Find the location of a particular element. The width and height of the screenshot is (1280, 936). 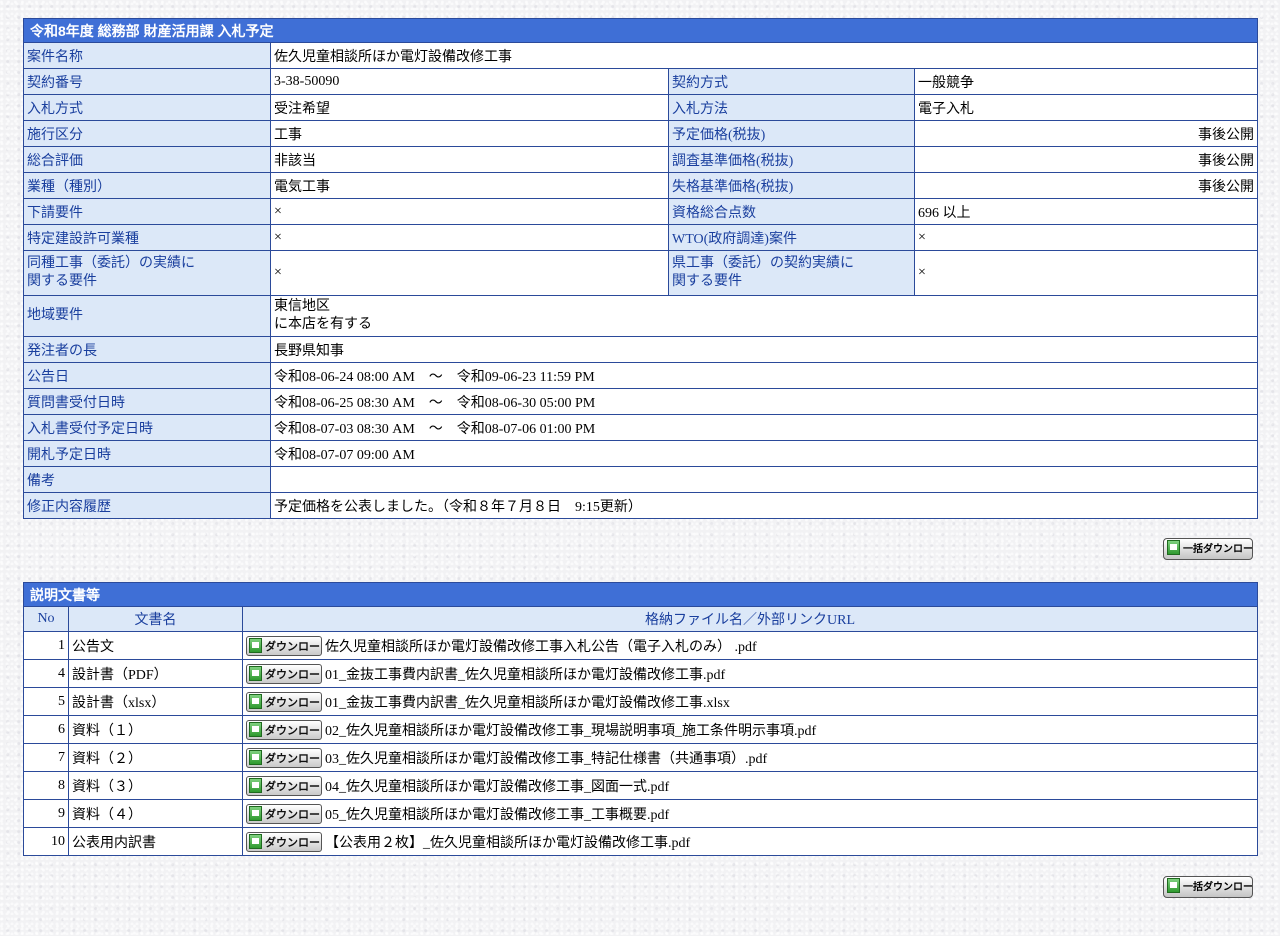

field-label: 失格基準価格(税抜) is located at coordinates (791, 185).